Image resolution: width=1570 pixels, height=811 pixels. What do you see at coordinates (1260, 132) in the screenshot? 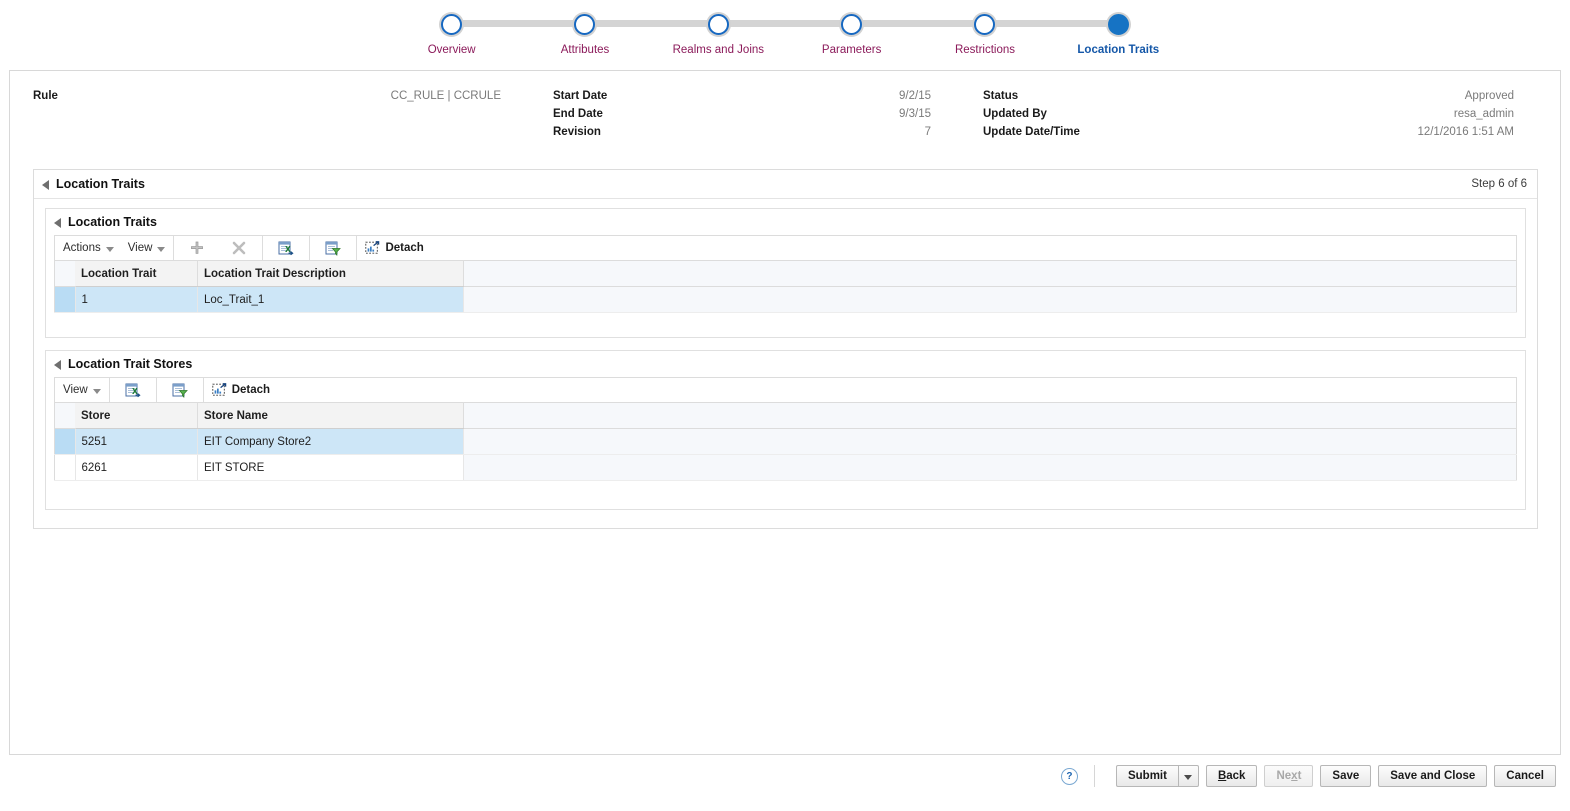
I see `header-field: Update Date/Time 12/1/2016 1:51 AM` at bounding box center [1260, 132].